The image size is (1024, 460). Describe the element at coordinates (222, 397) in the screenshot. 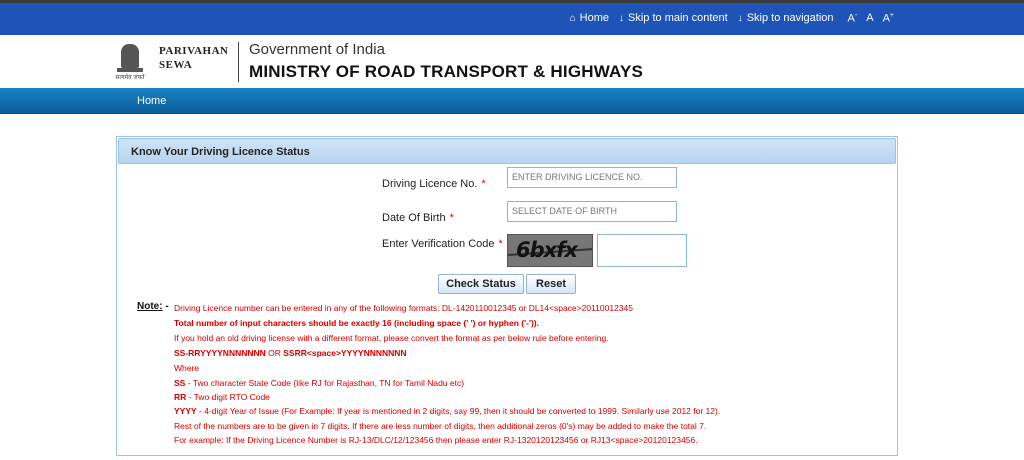

I see `note-line: RR - Two digit RTO Code` at that location.